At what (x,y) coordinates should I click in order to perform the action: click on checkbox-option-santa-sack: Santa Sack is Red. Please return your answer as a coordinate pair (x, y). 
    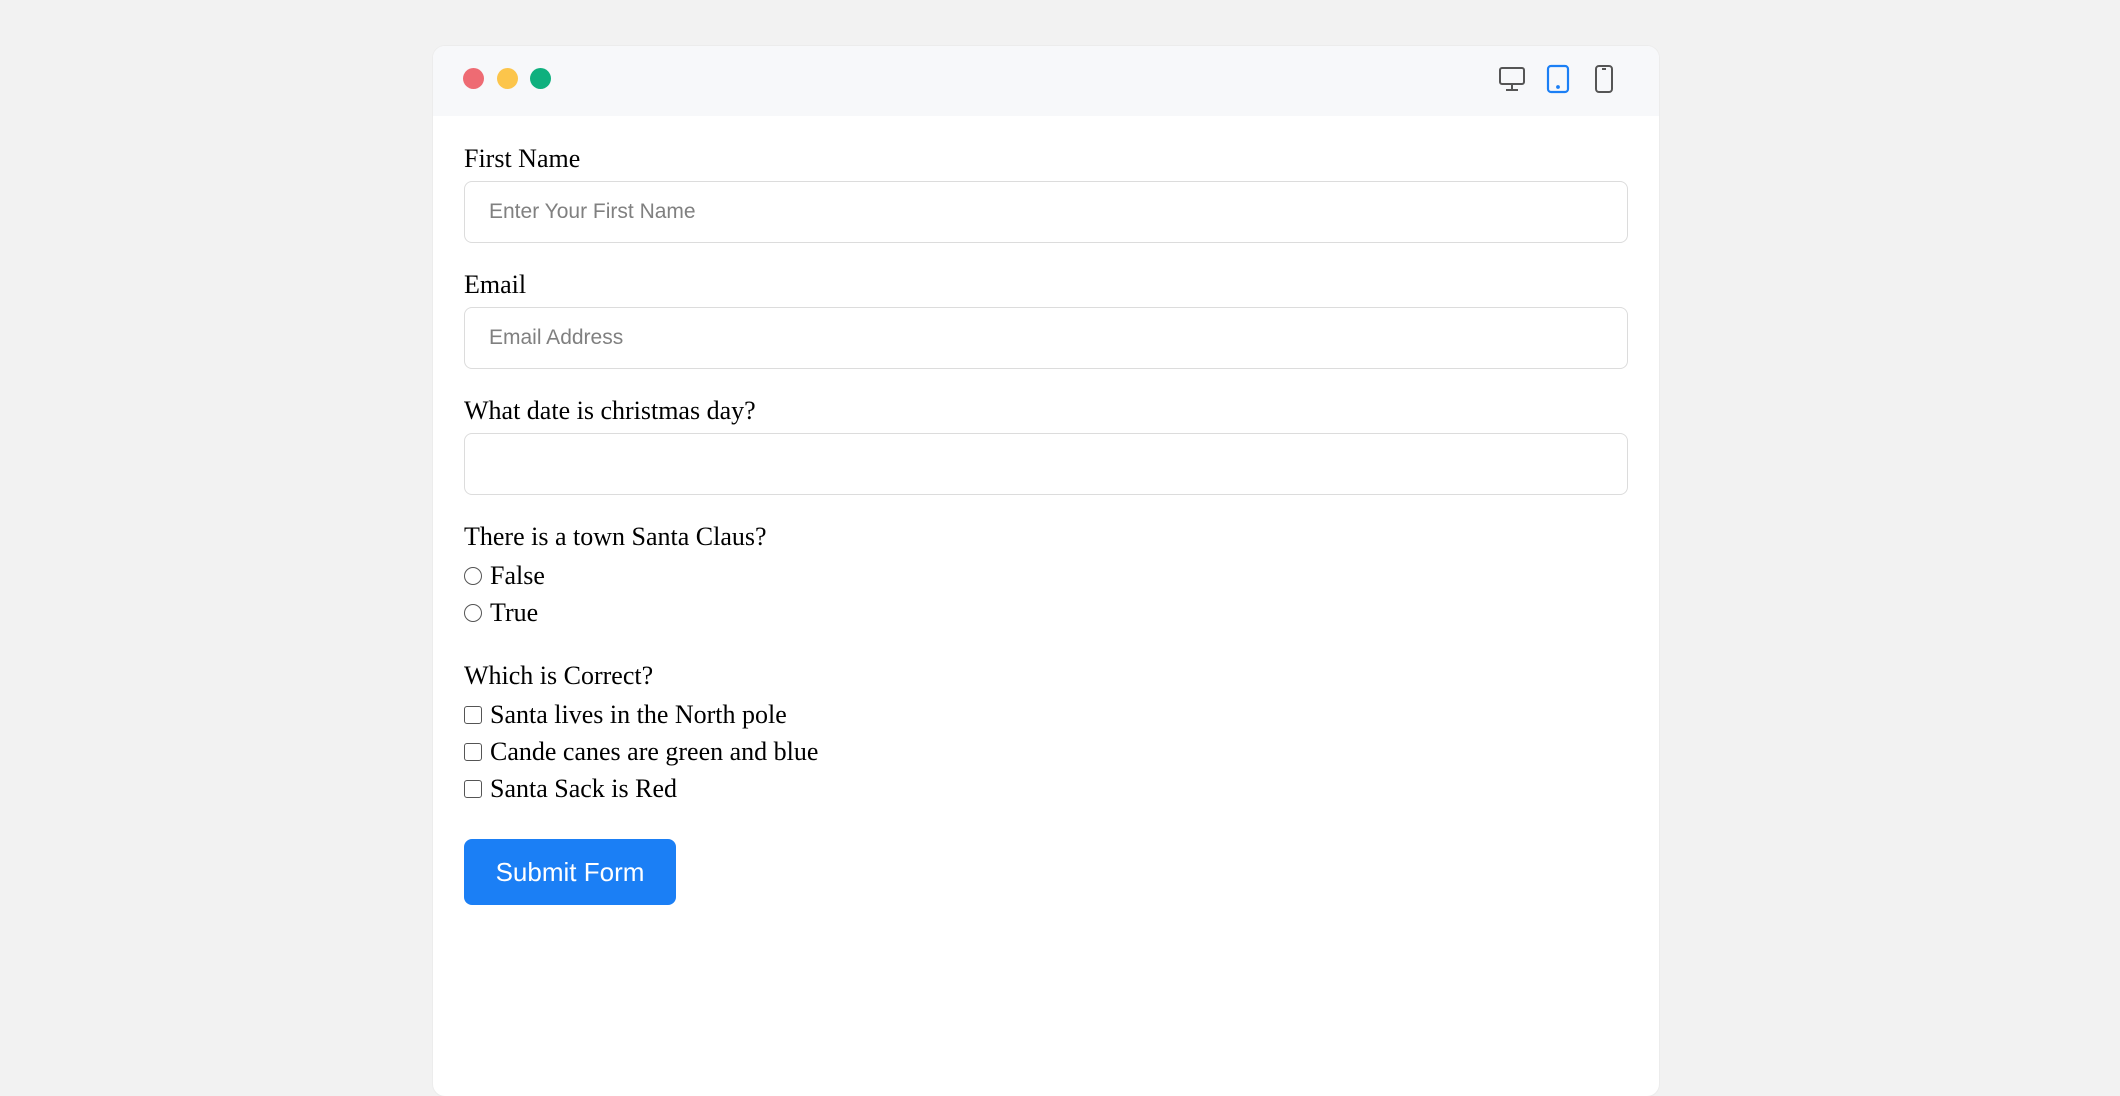
    Looking at the image, I should click on (1046, 788).